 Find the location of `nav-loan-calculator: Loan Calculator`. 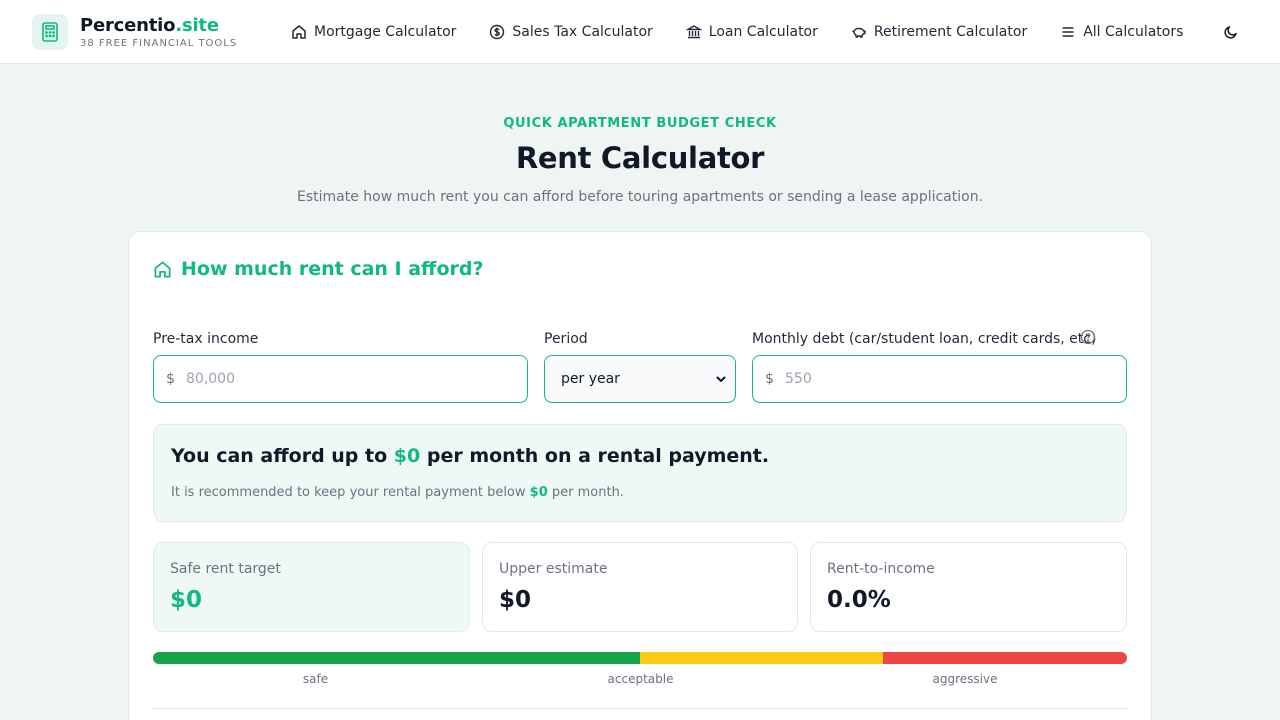

nav-loan-calculator: Loan Calculator is located at coordinates (751, 32).